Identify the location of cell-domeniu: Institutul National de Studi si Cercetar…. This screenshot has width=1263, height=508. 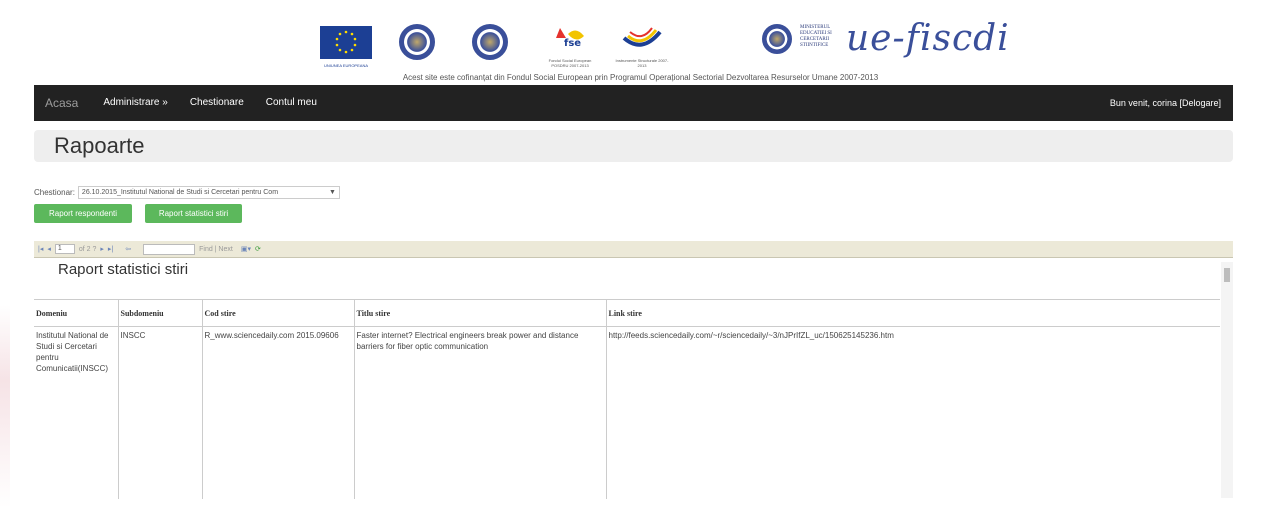
(76, 412).